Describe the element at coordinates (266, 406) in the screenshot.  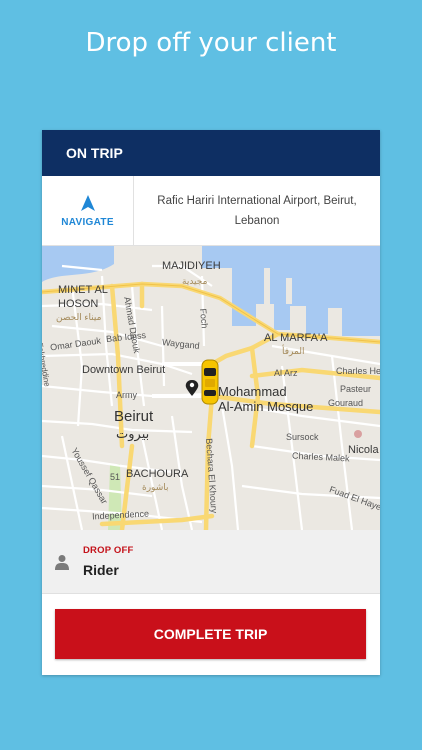
I see `map-label-mosque: Al-Amin Mosque` at that location.